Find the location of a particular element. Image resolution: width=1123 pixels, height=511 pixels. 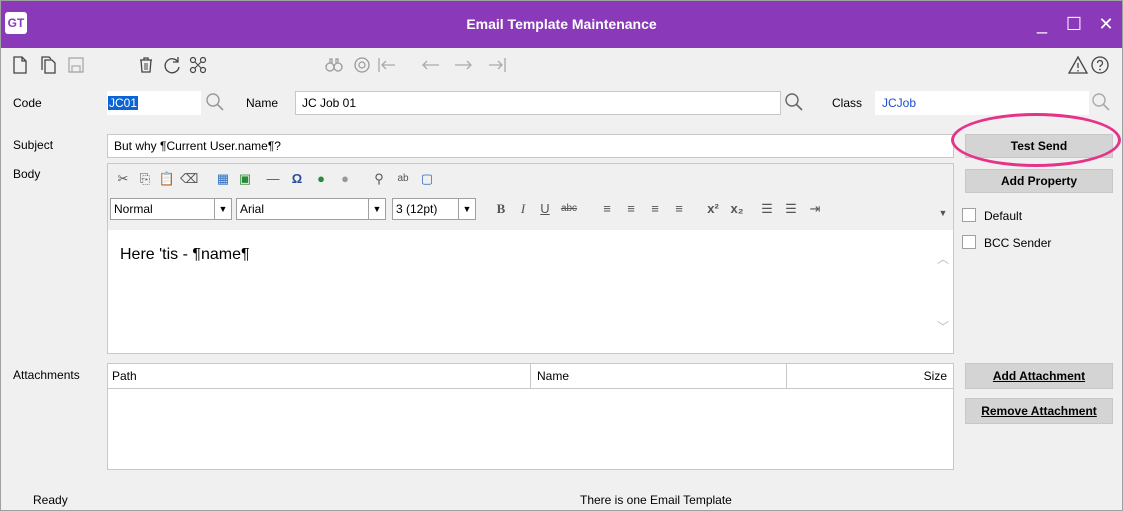

new-document-icon is located at coordinates (20, 65).